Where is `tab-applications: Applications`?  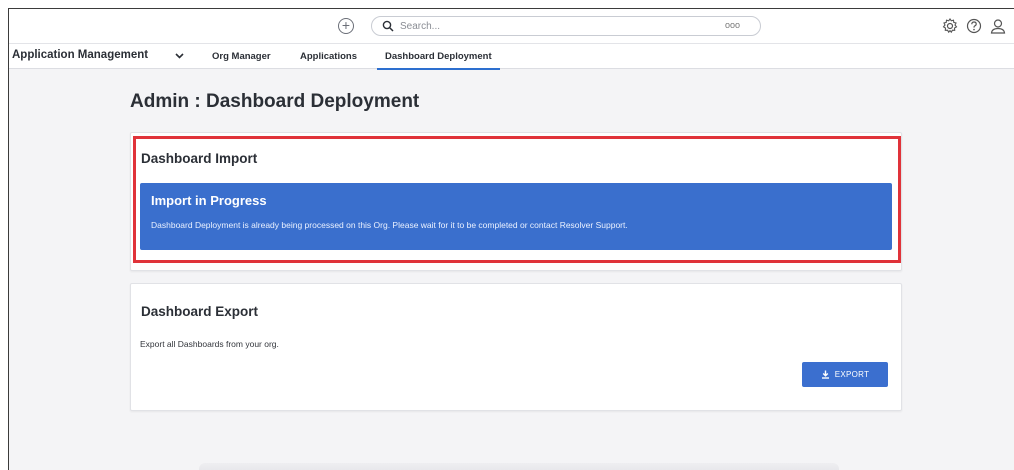
tab-applications: Applications is located at coordinates (328, 56).